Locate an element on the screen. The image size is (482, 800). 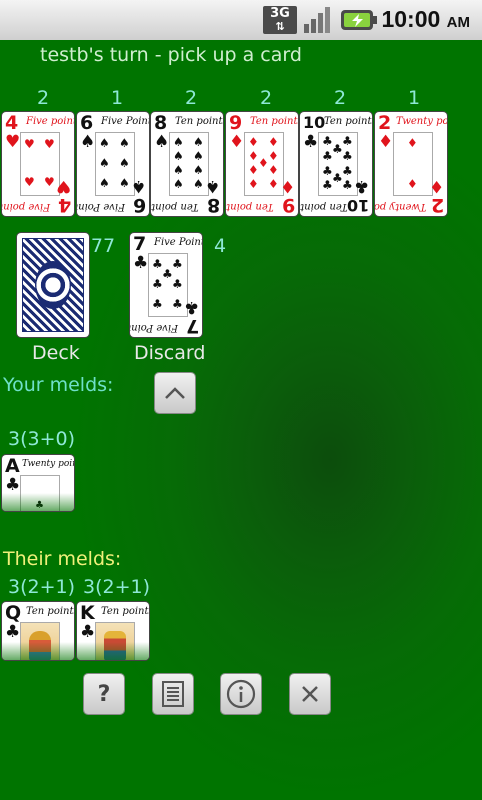
card-face: ♠ ♠ ♠ ♠ ♠ ♠ ♠ ♠ is located at coordinates (189, 164).